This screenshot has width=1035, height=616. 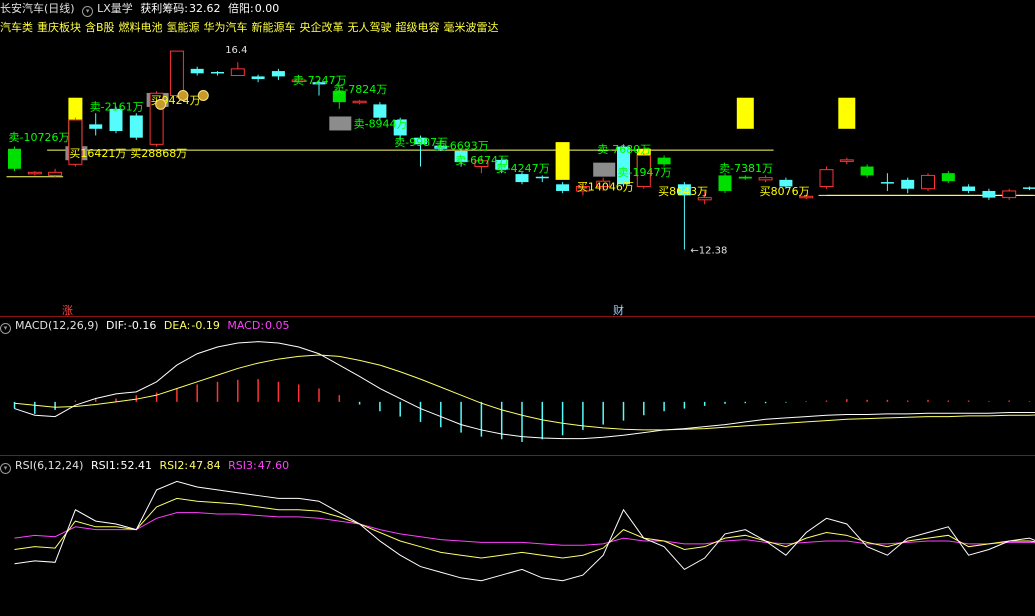 I want to click on sell-annotation: 卖-4247万, so click(x=523, y=168).